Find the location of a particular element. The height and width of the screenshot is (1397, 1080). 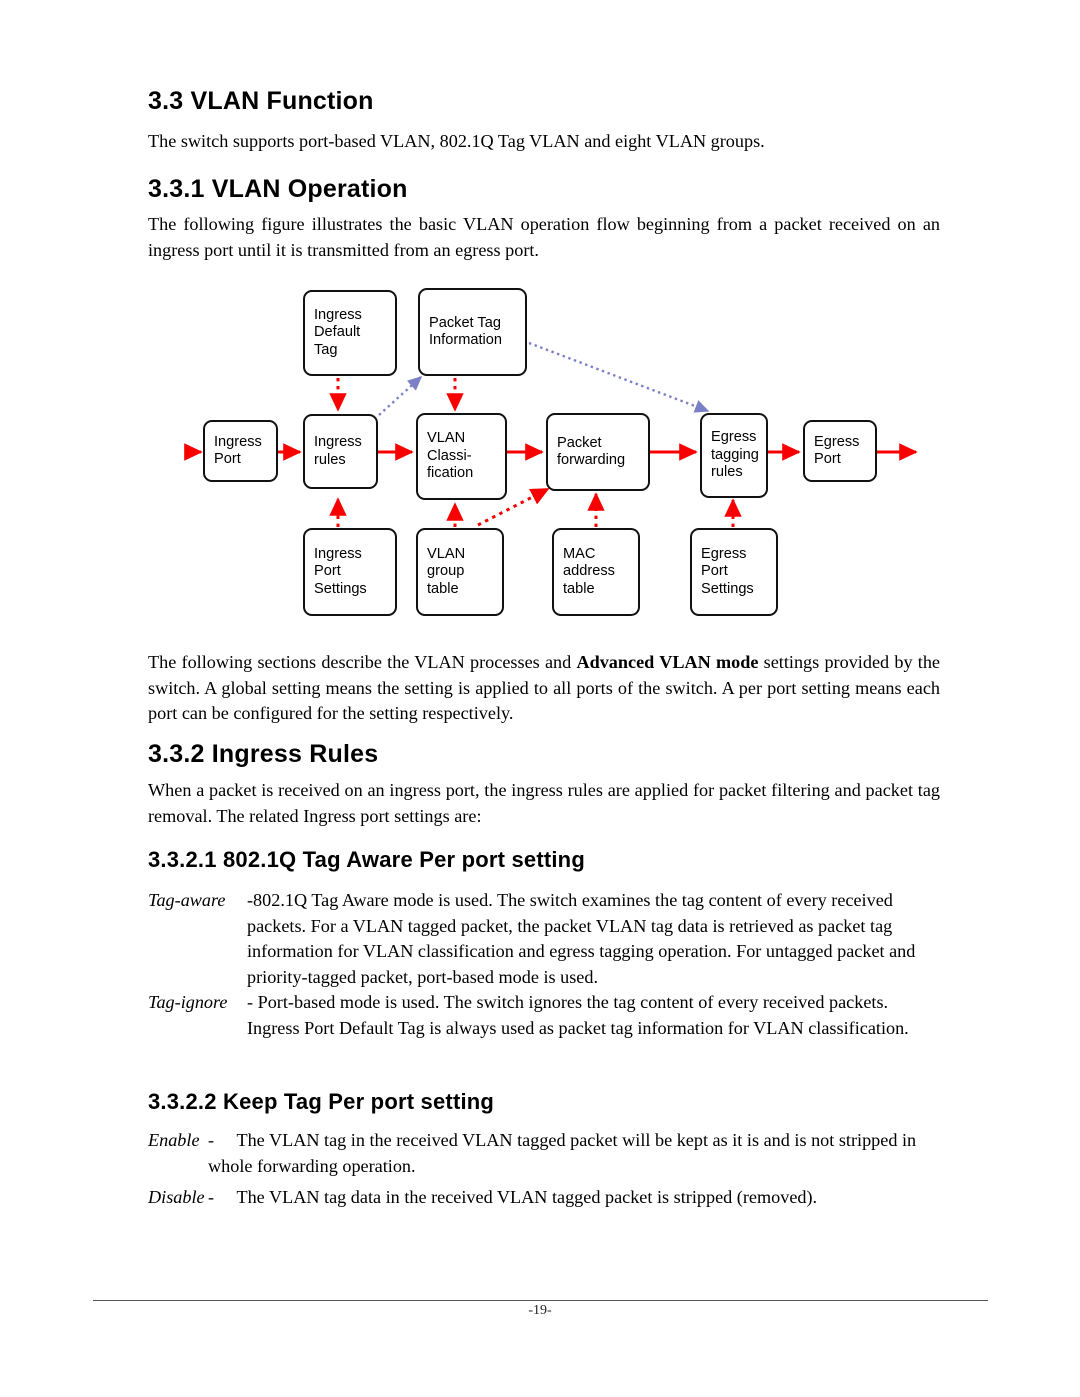

ingress-port-settings-line1: Ingress is located at coordinates (338, 553).